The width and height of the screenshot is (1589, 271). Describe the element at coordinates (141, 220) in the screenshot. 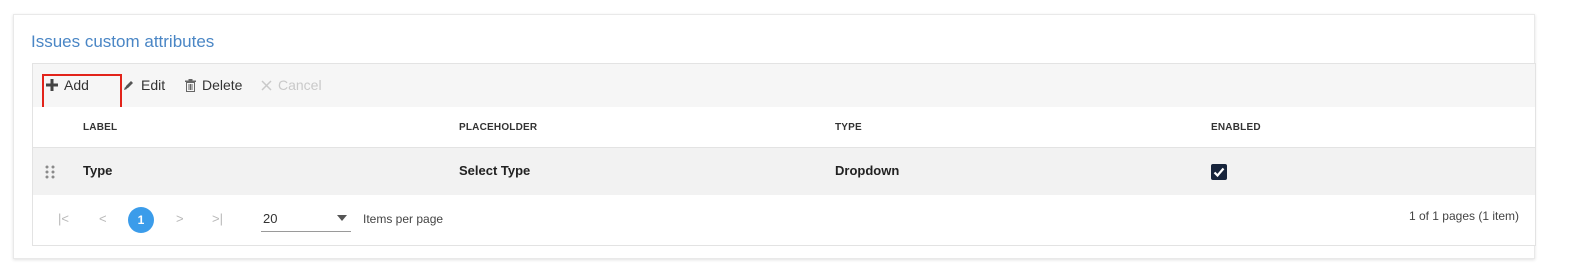

I see `page-number-current: 1` at that location.